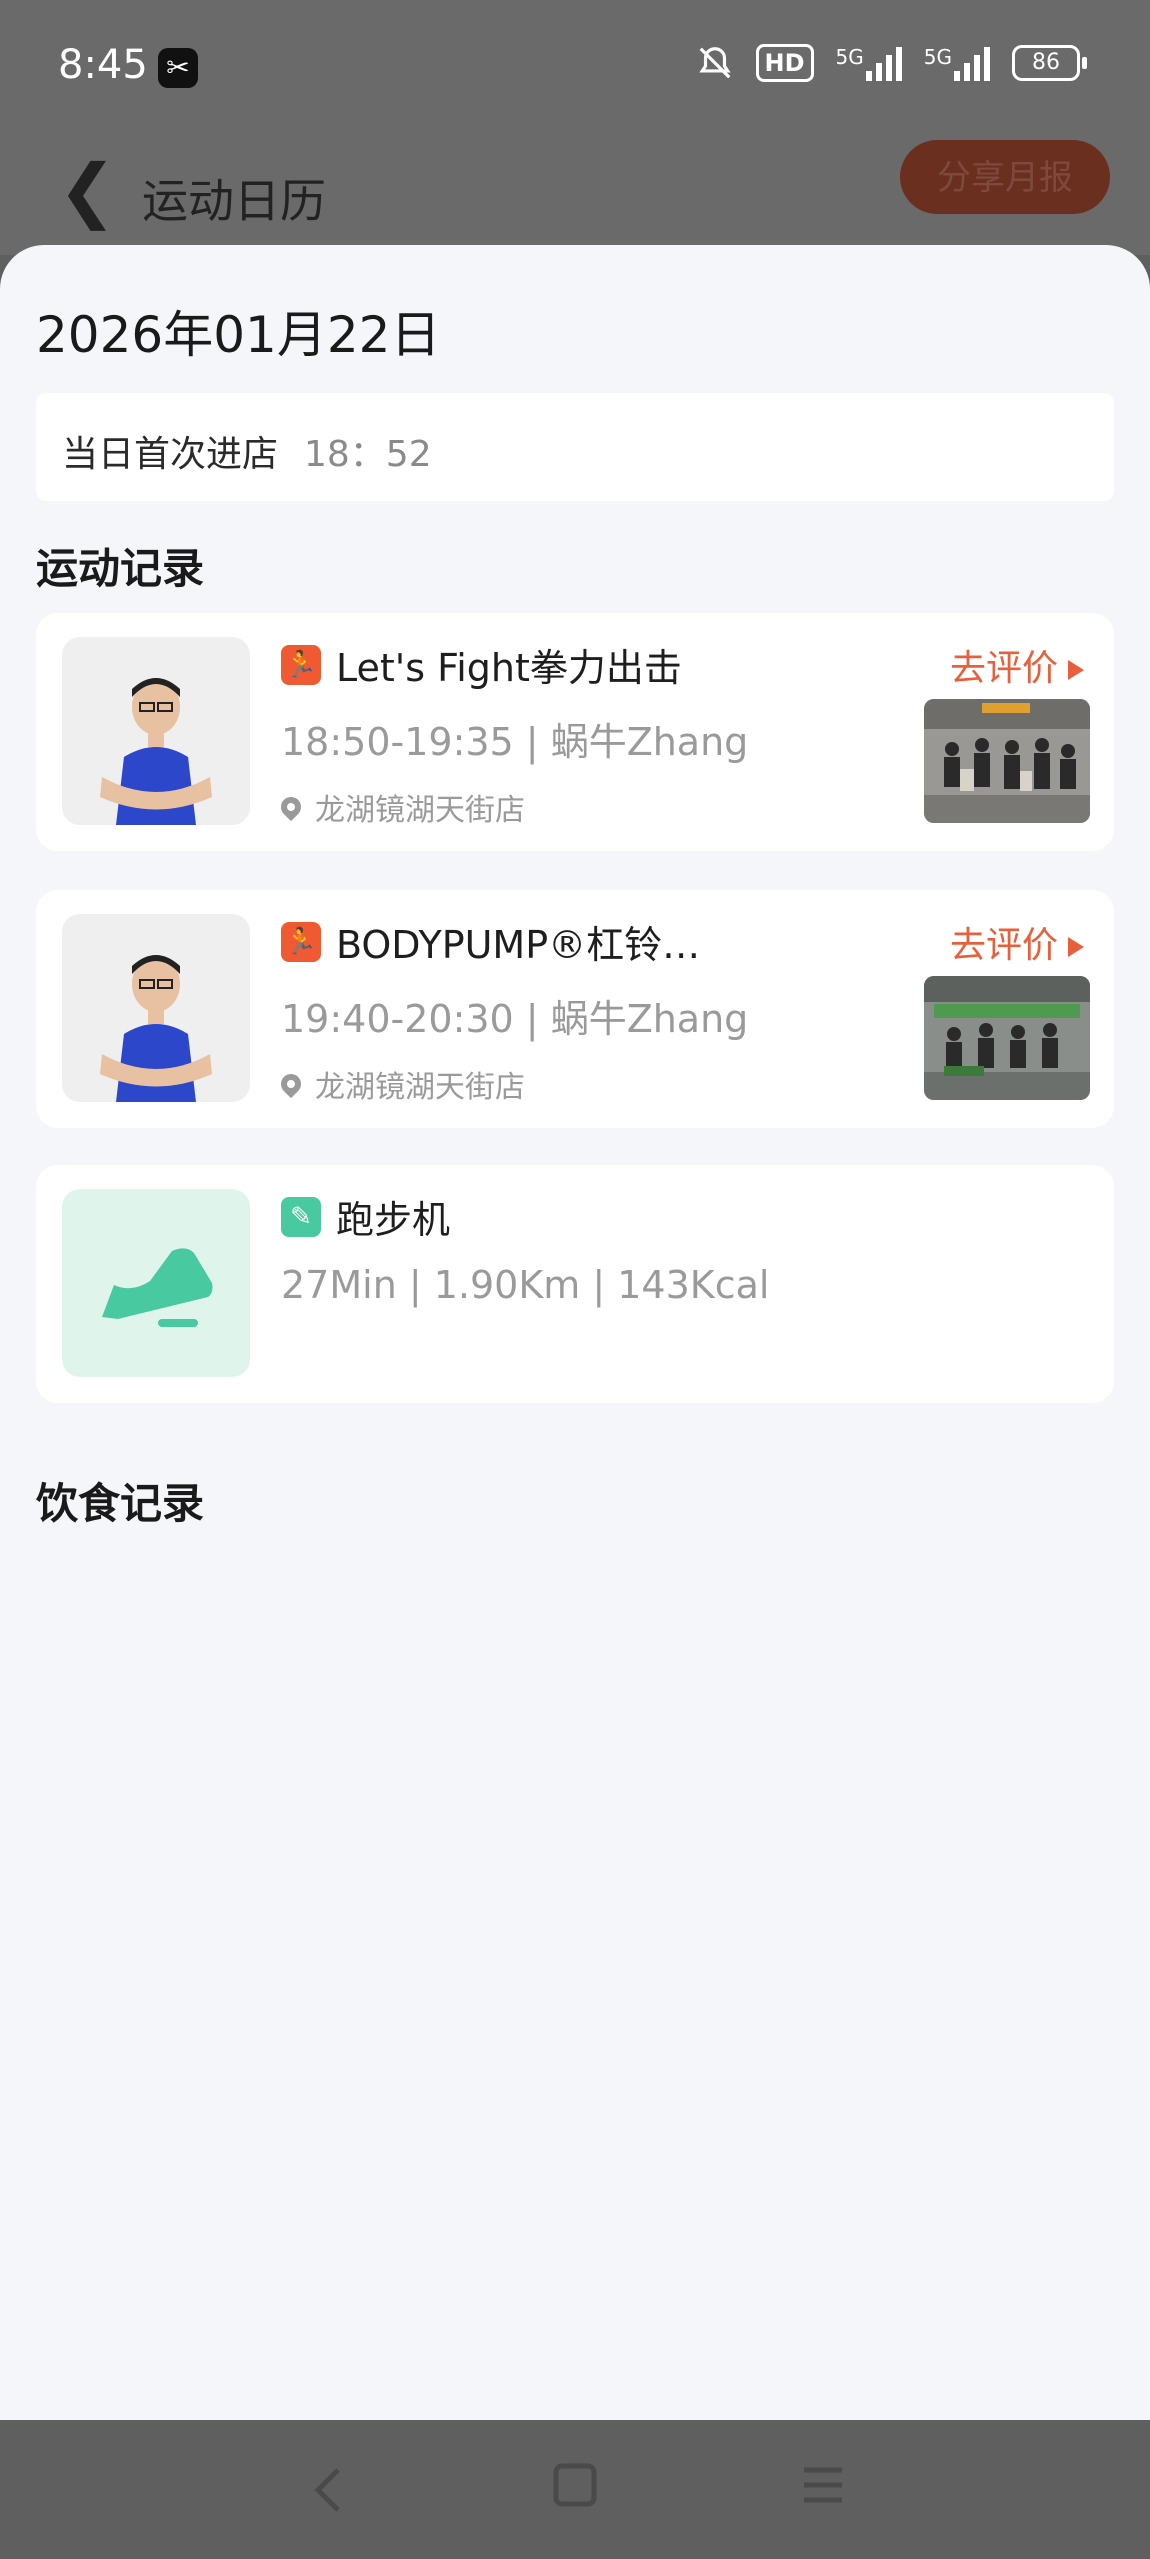 The image size is (1150, 2559). I want to click on nav-back-icon, so click(328, 2490).